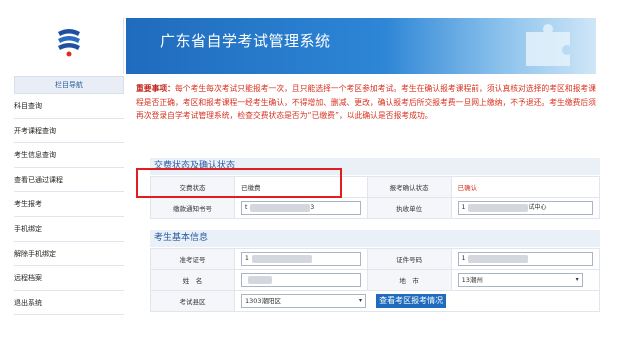 This screenshot has height=349, width=618. Describe the element at coordinates (312, 207) in the screenshot. I see `notice-no-suffix: 3` at that location.